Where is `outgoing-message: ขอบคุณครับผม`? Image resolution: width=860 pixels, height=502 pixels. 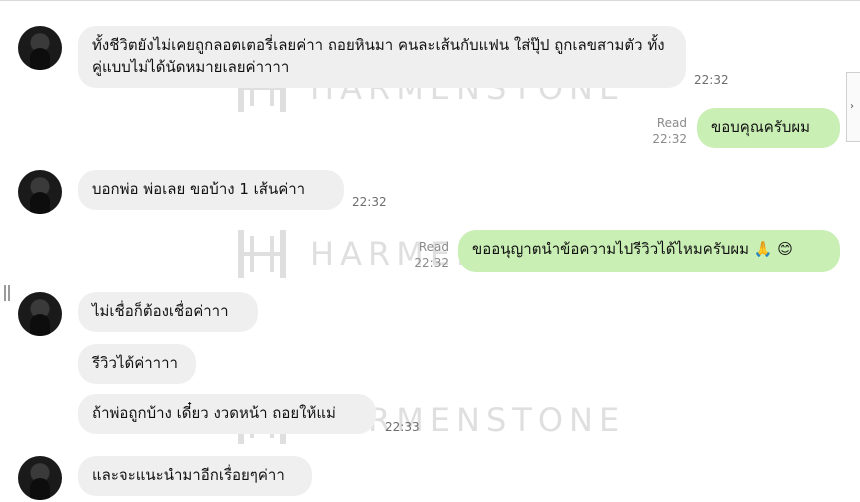 outgoing-message: ขอบคุณครับผม is located at coordinates (768, 128).